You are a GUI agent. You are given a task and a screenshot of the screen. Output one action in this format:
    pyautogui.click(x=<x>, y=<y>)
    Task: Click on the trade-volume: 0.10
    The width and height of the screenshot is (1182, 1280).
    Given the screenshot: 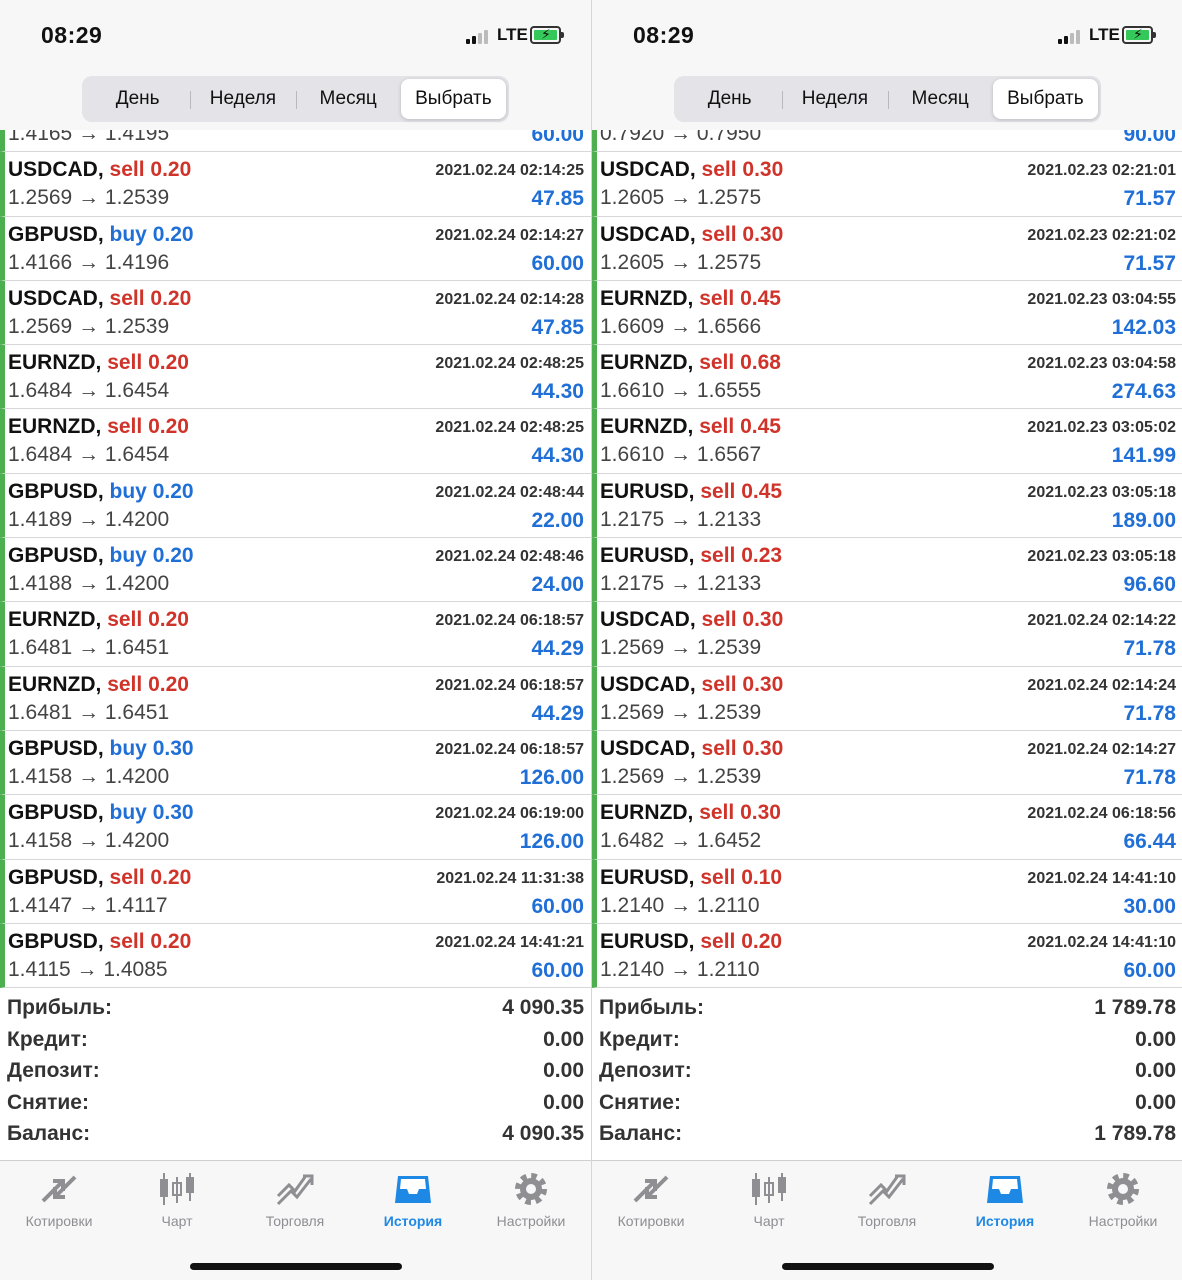 What is the action you would take?
    pyautogui.click(x=762, y=877)
    